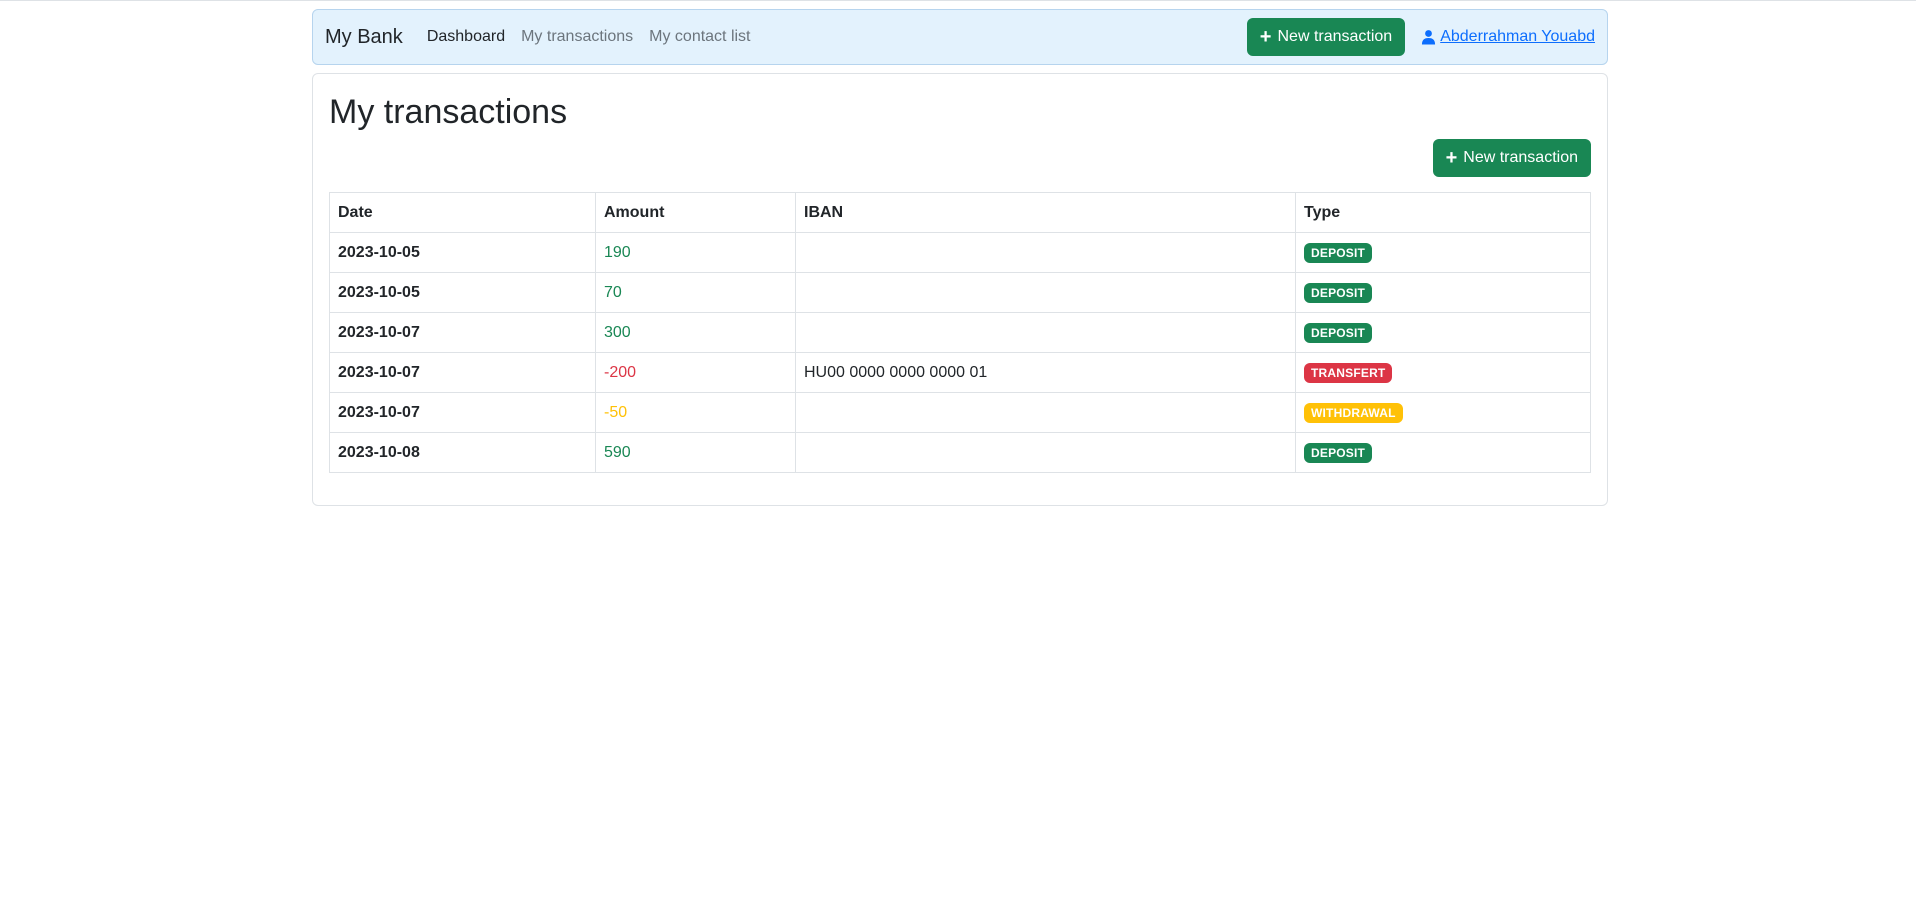  I want to click on row-type: WITHDRAWAL, so click(1443, 413).